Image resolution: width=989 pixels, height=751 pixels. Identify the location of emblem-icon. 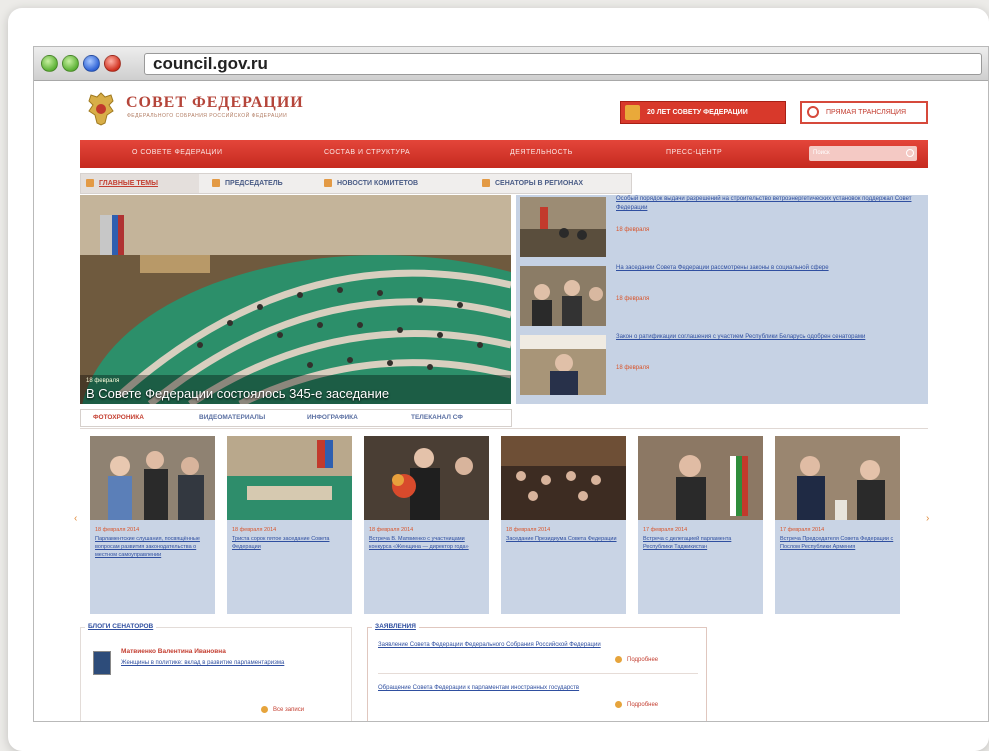
(101, 109).